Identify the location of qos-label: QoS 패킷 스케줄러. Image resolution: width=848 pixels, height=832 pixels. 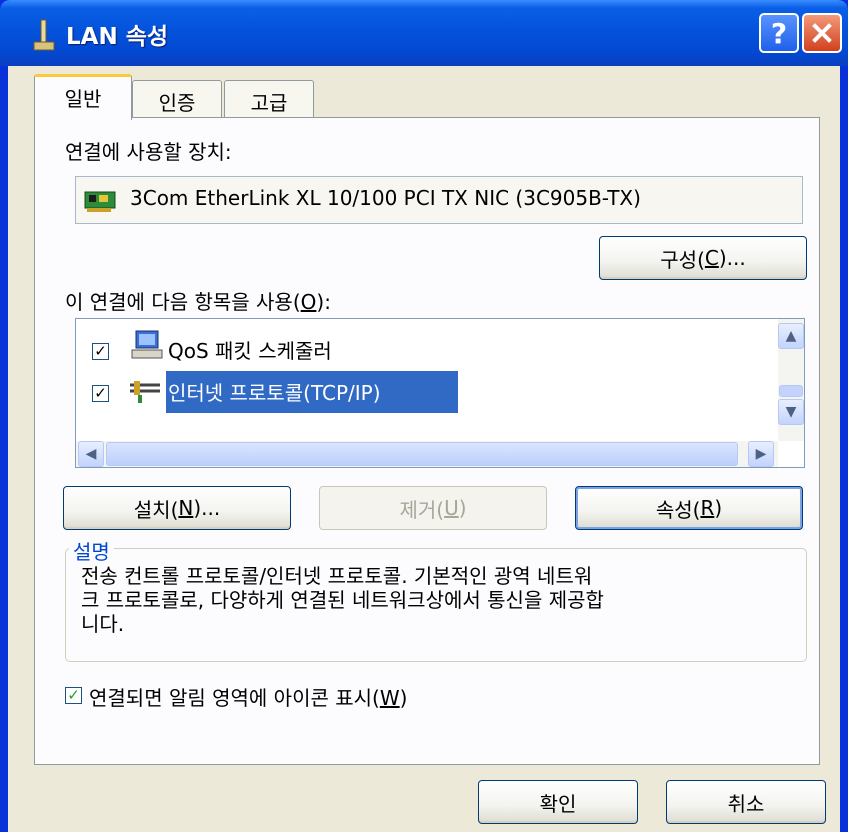
(250, 351).